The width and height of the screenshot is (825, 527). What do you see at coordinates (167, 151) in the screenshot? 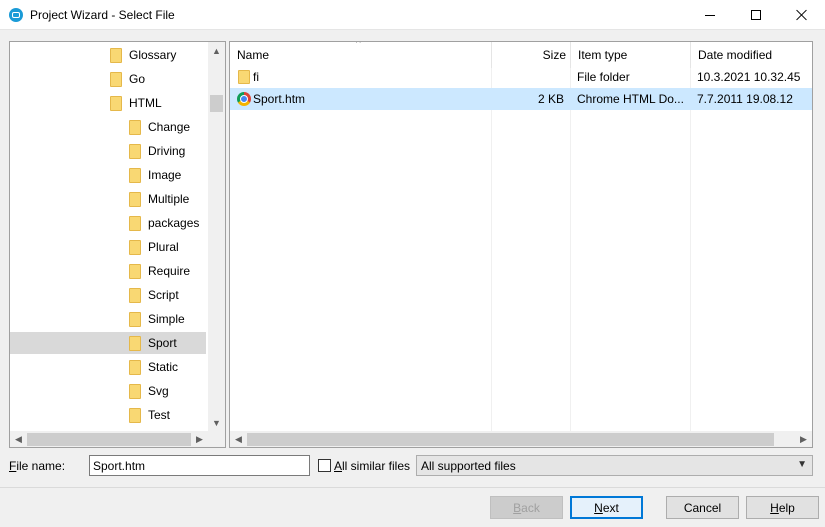
I see `tree-item-label: Driving` at bounding box center [167, 151].